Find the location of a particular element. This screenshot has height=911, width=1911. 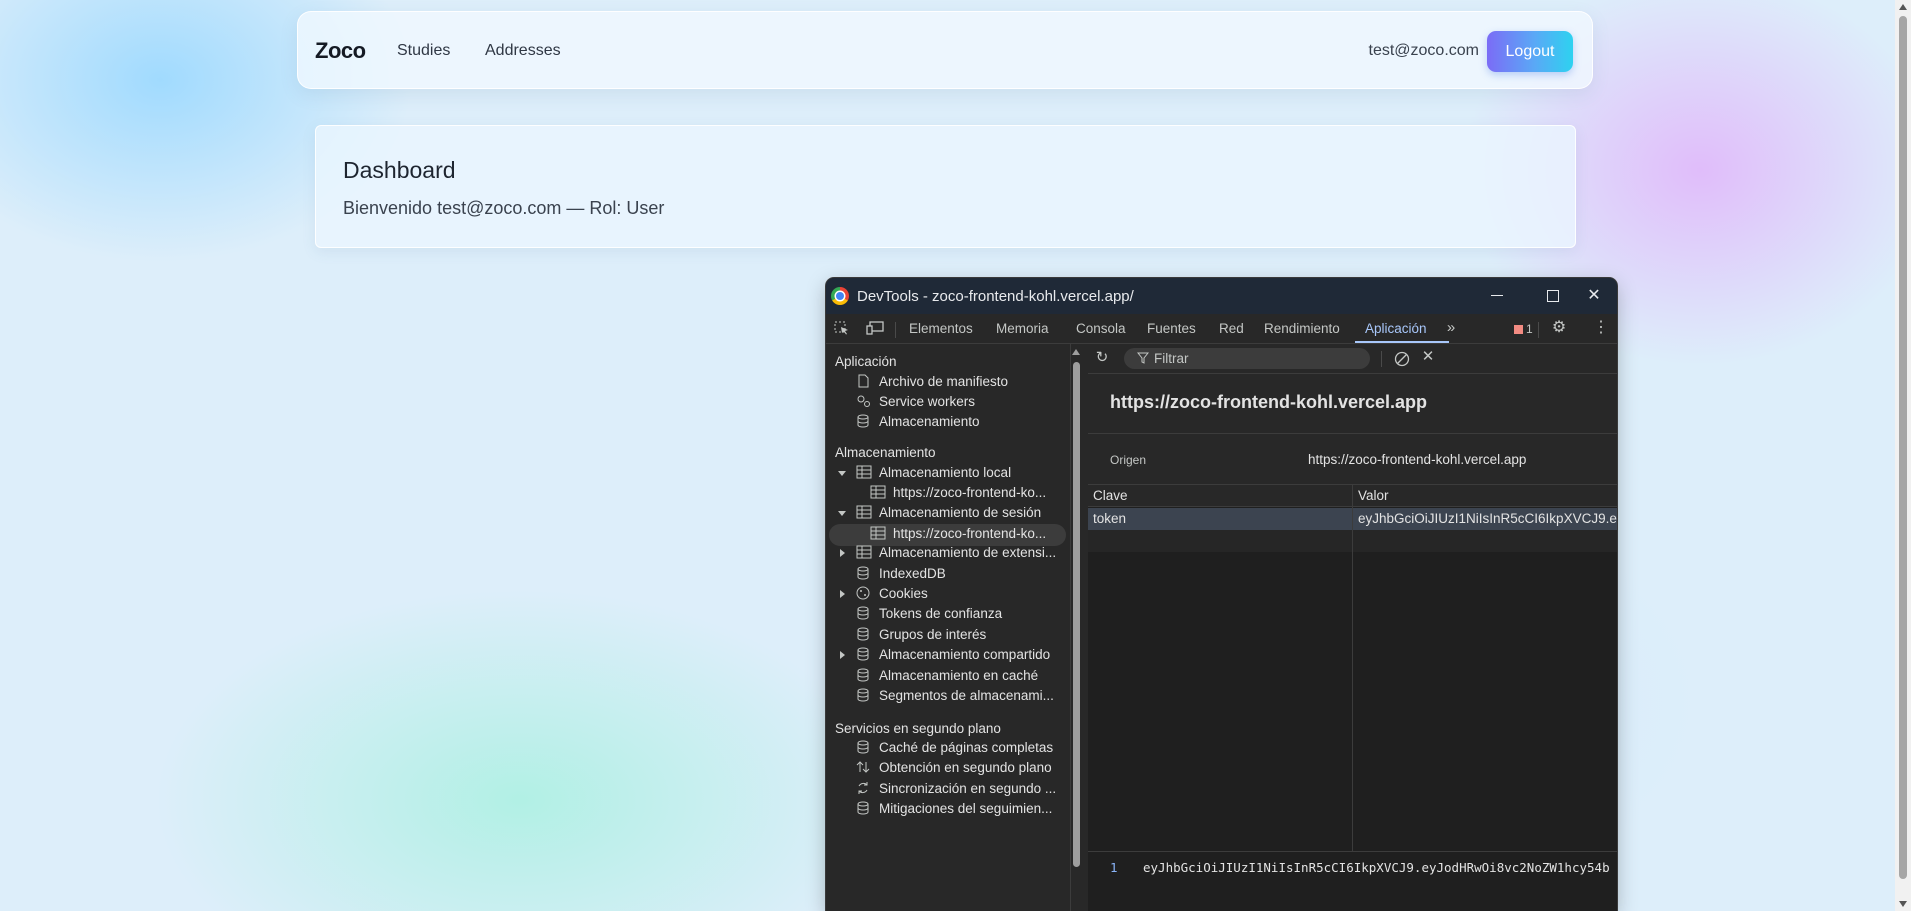

settings-gear-icon: ⚙ is located at coordinates (1559, 328).